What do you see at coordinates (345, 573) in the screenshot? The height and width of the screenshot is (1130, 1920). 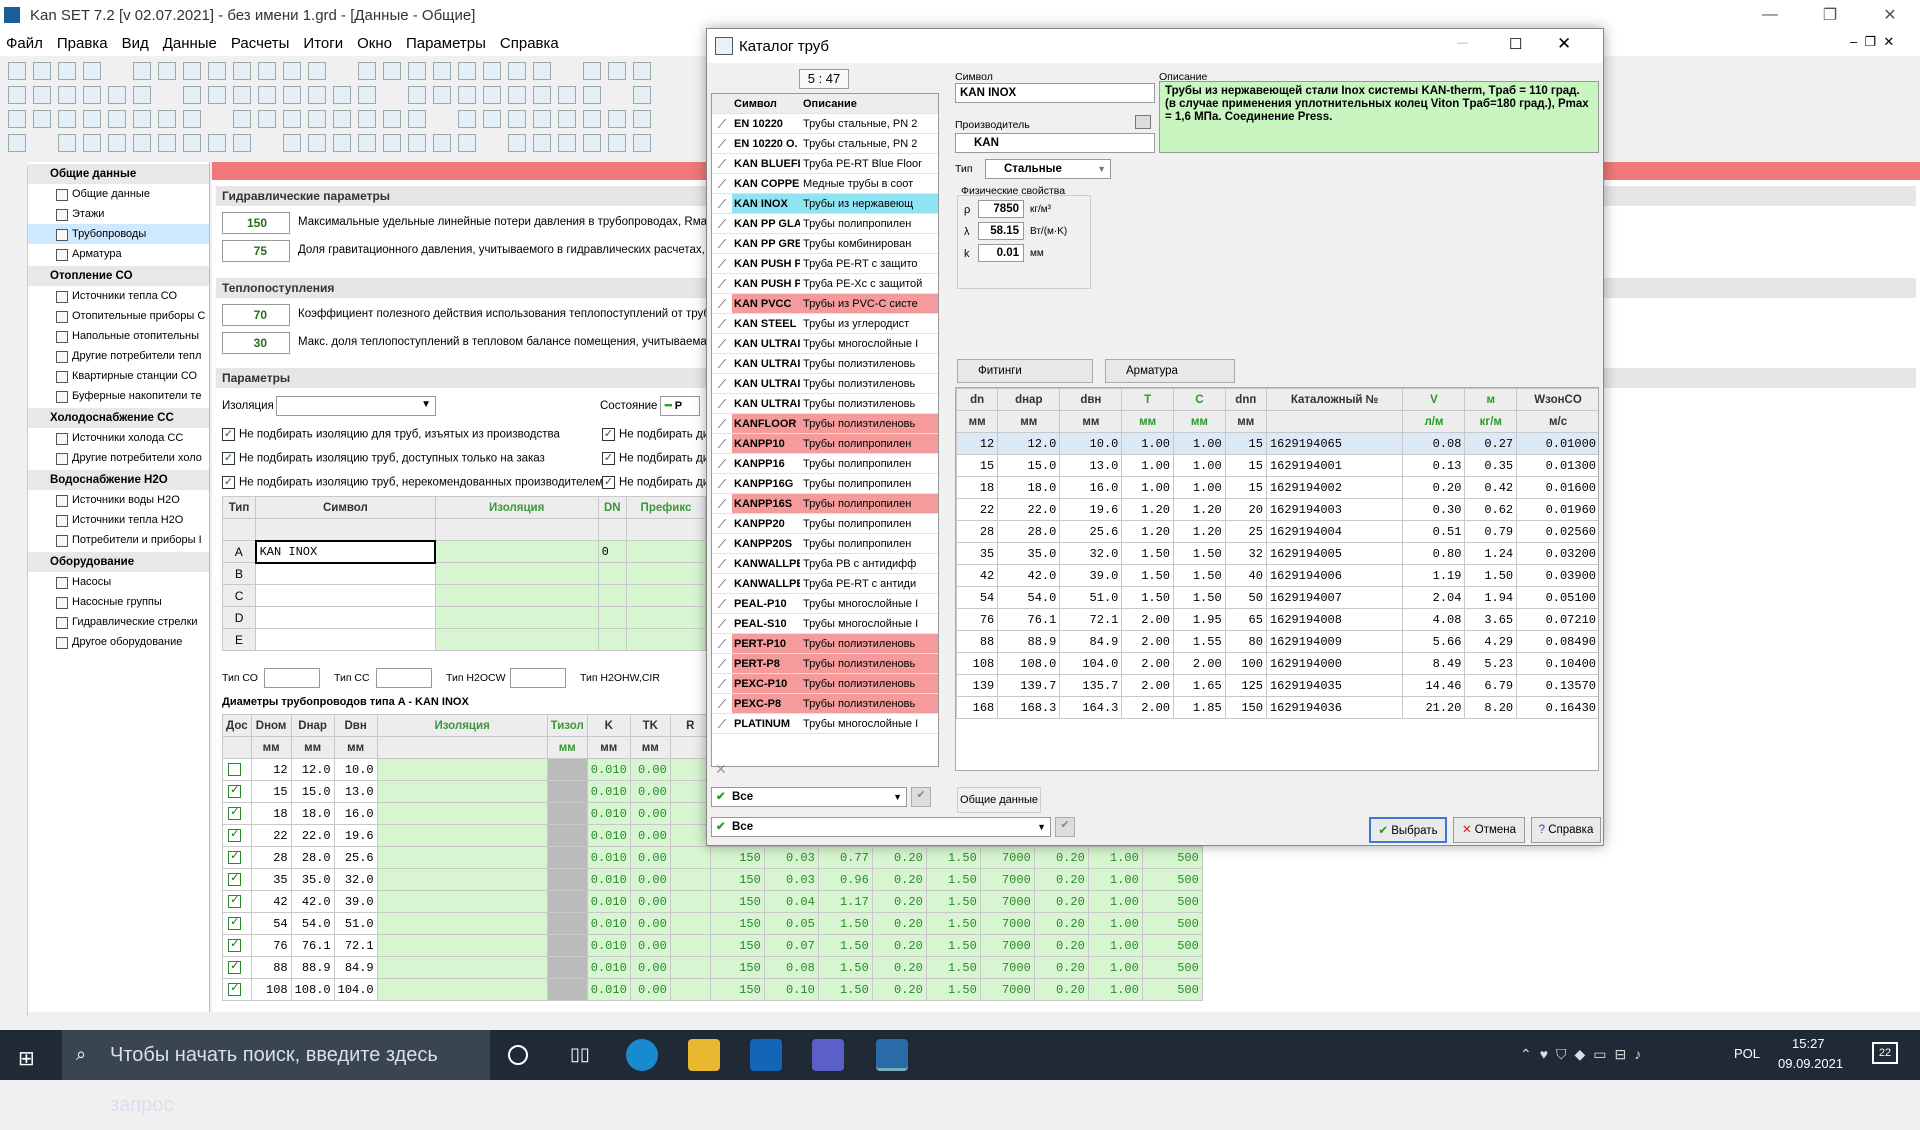 I see `type-symbol` at bounding box center [345, 573].